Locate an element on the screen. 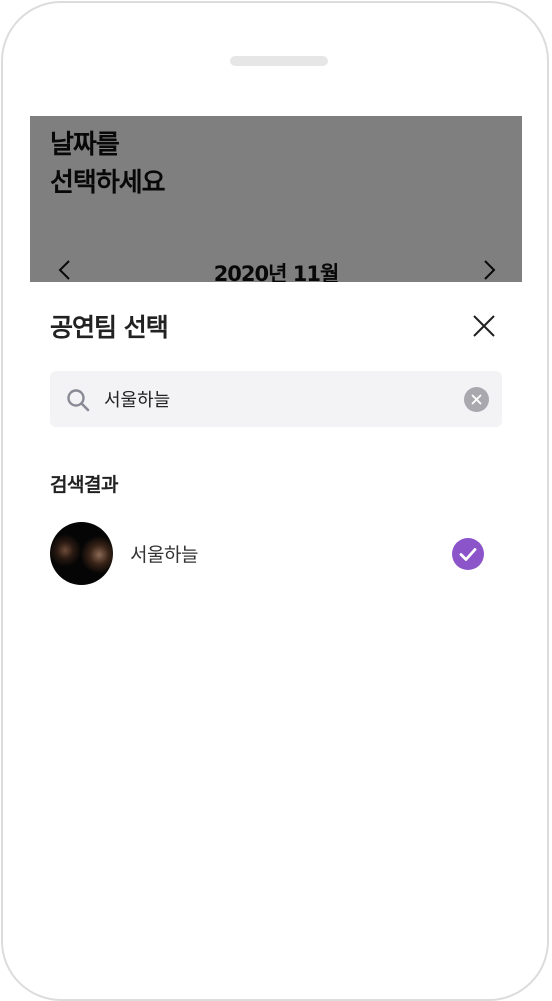 The width and height of the screenshot is (552, 1001). search-input is located at coordinates (274, 399).